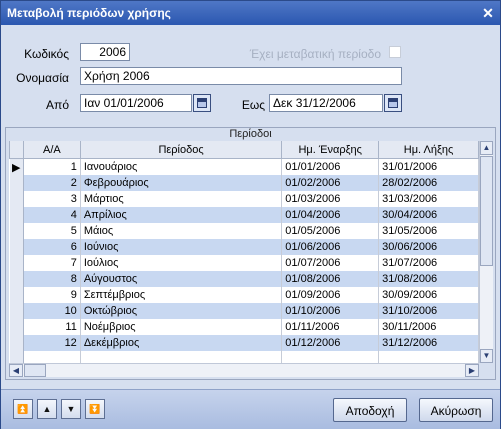 The image size is (501, 429). What do you see at coordinates (181, 279) in the screenshot?
I see `period-name-cell: Αύγουστος` at bounding box center [181, 279].